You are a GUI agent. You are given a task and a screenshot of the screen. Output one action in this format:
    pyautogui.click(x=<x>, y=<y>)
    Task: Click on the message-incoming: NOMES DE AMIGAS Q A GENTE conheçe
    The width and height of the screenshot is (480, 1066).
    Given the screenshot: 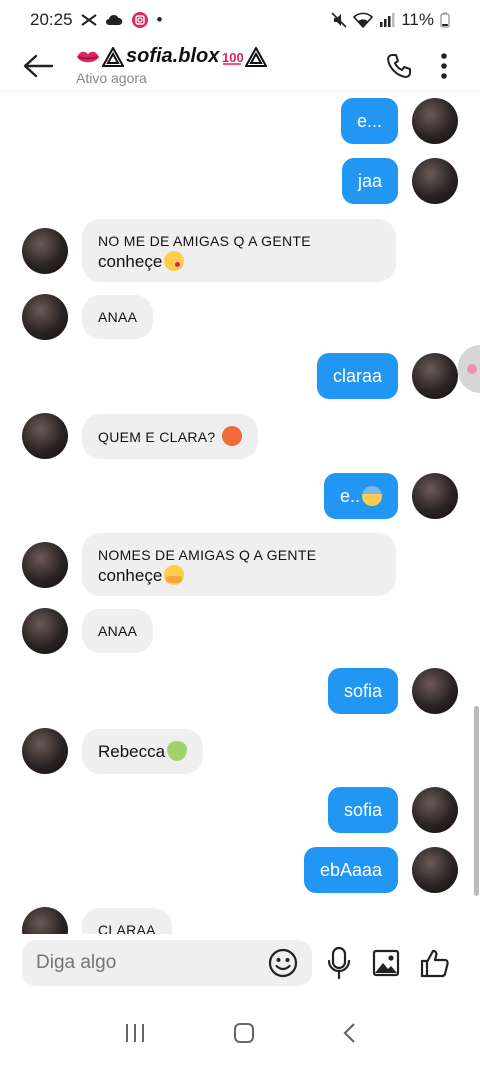 What is the action you would take?
    pyautogui.click(x=209, y=564)
    